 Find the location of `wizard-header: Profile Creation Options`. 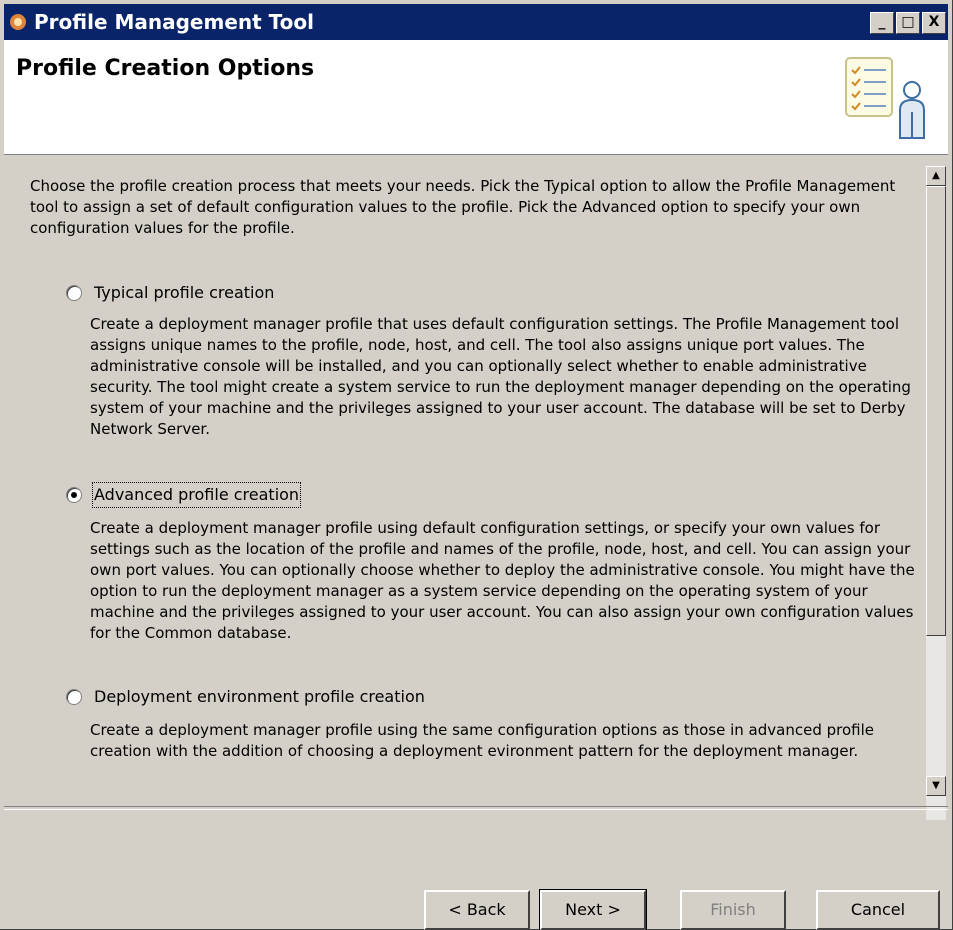

wizard-header: Profile Creation Options is located at coordinates (476, 97).